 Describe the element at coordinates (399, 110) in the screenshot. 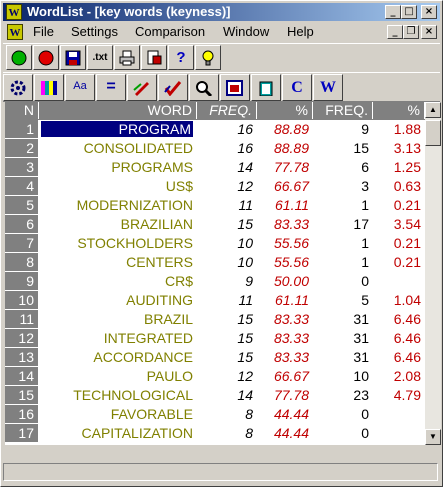

I see `header-percent-2: %` at that location.